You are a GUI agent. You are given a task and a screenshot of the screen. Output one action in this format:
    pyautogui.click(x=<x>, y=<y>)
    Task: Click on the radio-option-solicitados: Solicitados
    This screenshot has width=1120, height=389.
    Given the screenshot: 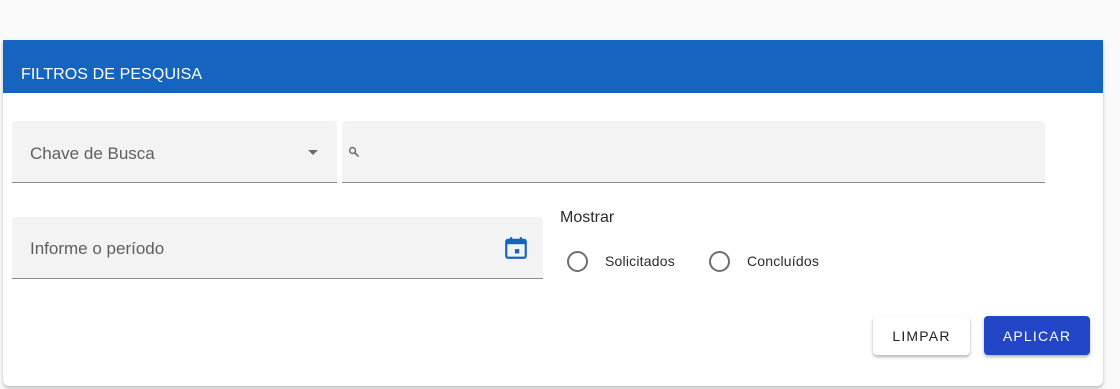 What is the action you would take?
    pyautogui.click(x=621, y=261)
    